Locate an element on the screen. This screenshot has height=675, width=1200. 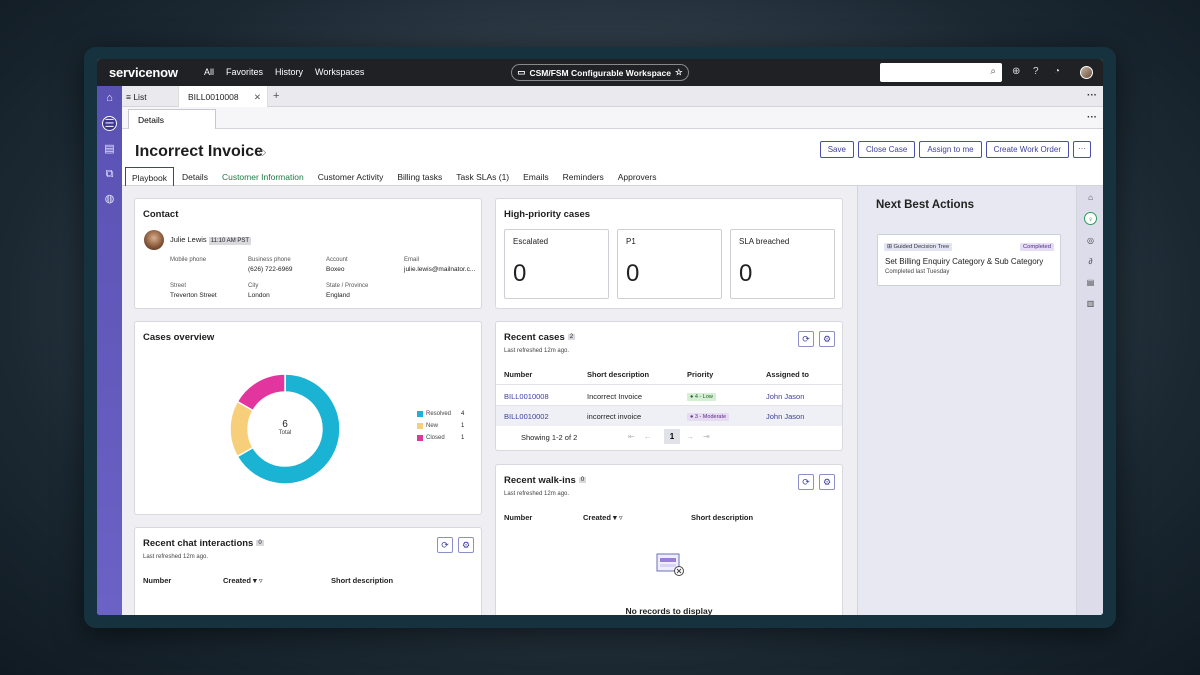
nba-heading: Next Best Actions is located at coordinates (925, 205).